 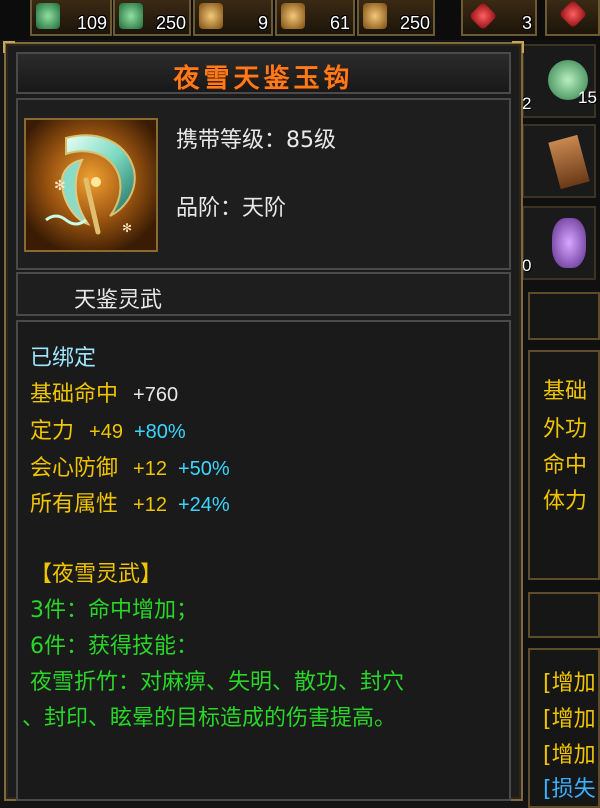 What do you see at coordinates (91, 23) in the screenshot?
I see `item-count: 109` at bounding box center [91, 23].